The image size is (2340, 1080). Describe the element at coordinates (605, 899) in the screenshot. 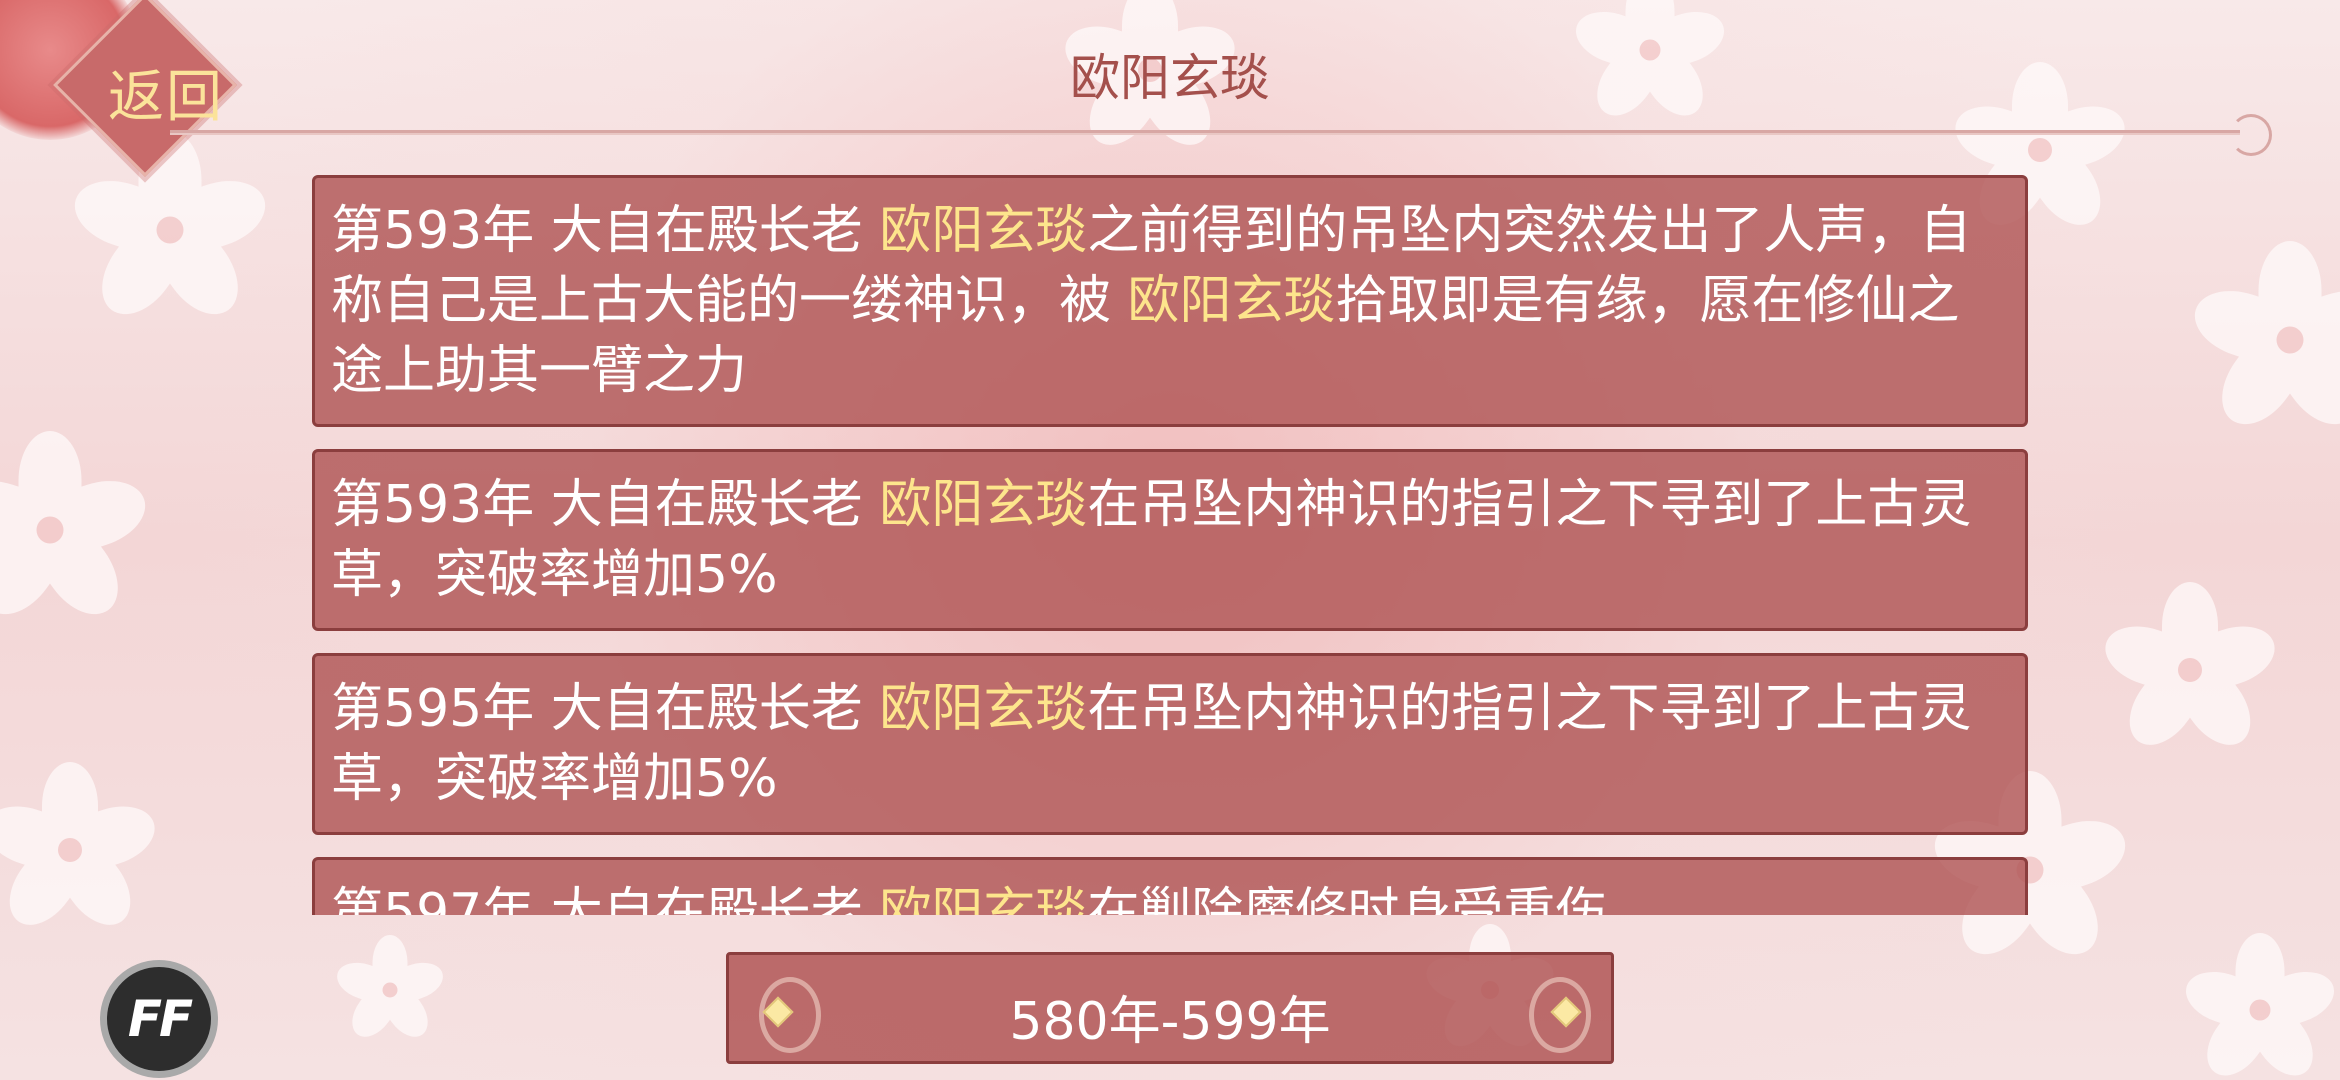

I see `event-text: 第597年 大自在殿长老` at that location.